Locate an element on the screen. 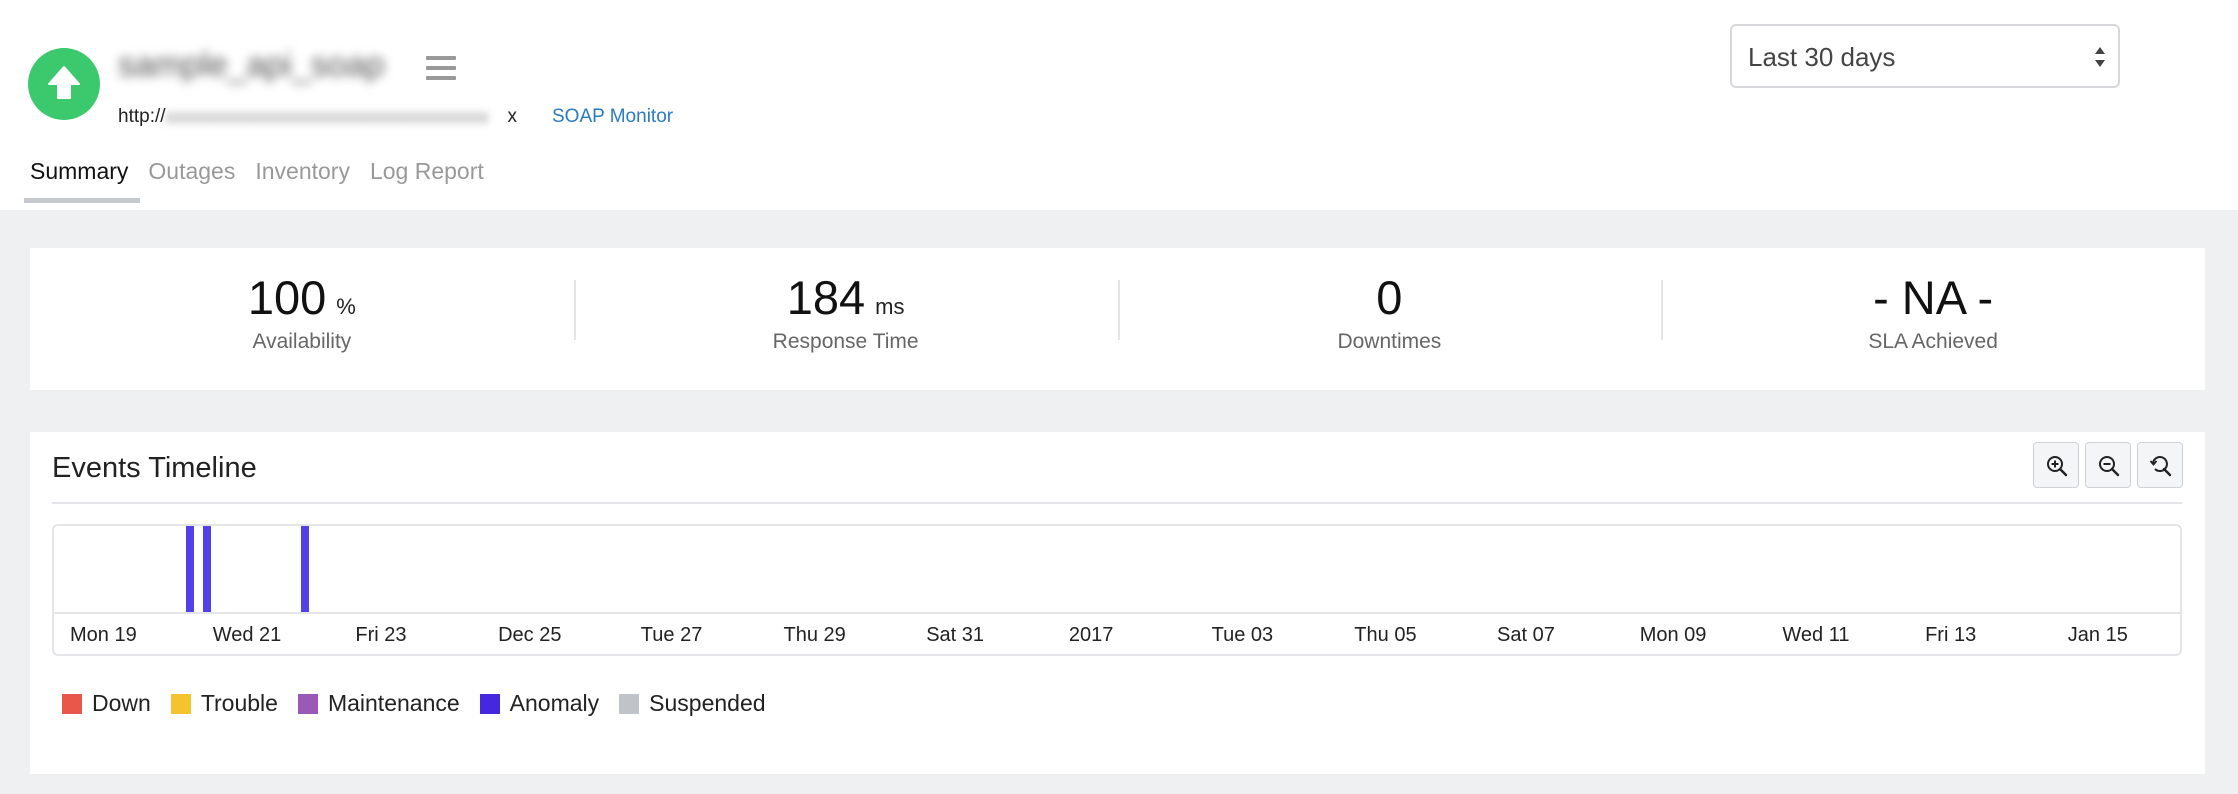  zoom-reset-icon is located at coordinates (2160, 466).